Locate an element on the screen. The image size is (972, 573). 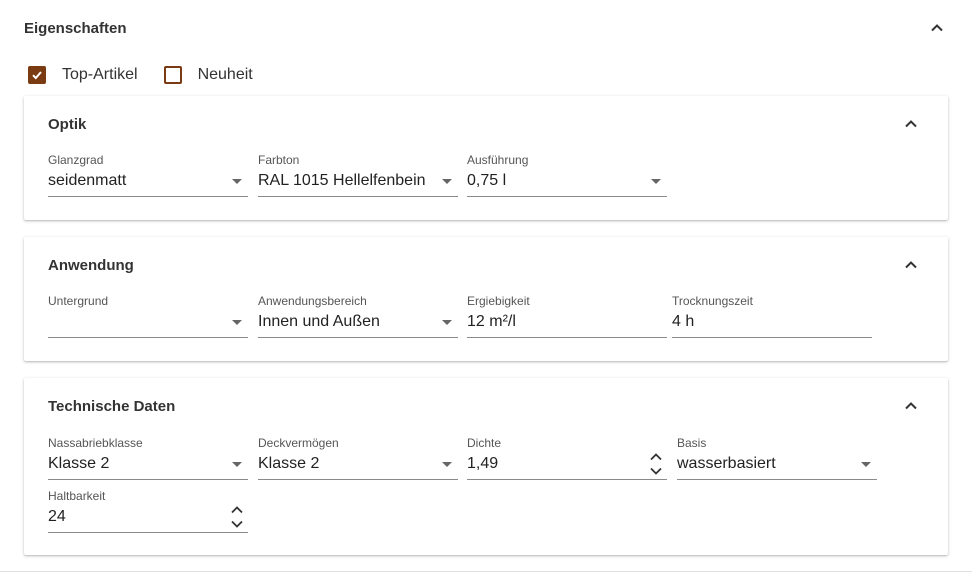
field-label: Dichte is located at coordinates (484, 443).